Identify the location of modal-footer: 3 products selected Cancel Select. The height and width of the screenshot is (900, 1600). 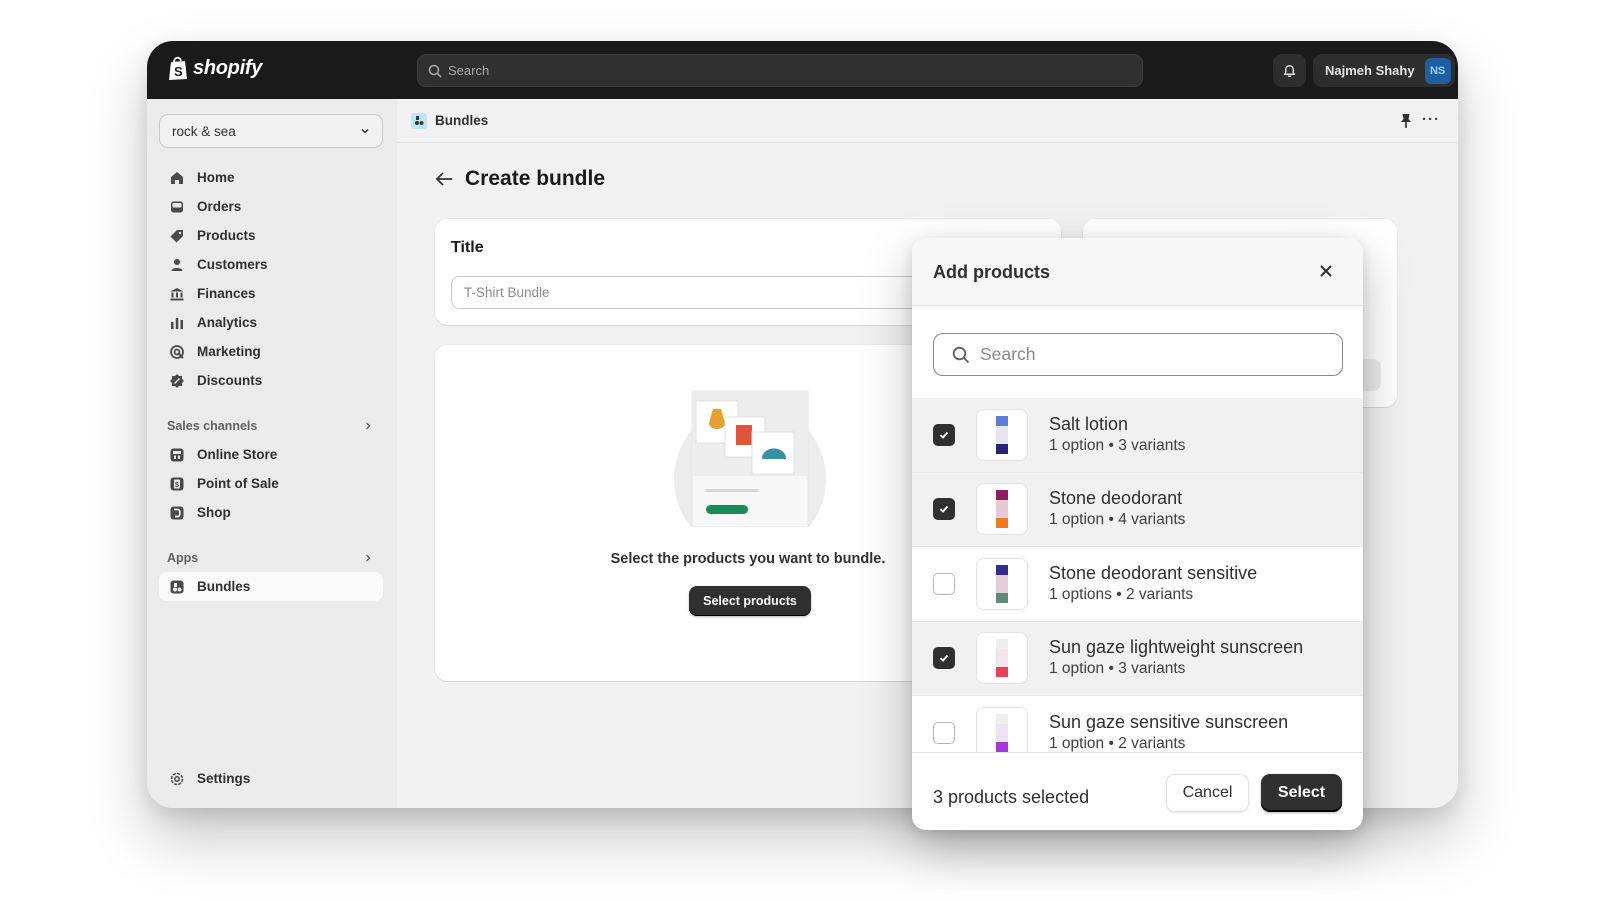
(1137, 791).